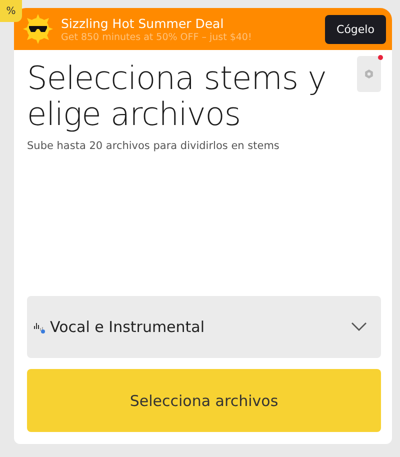  What do you see at coordinates (359, 327) in the screenshot?
I see `chevron-down-icon` at bounding box center [359, 327].